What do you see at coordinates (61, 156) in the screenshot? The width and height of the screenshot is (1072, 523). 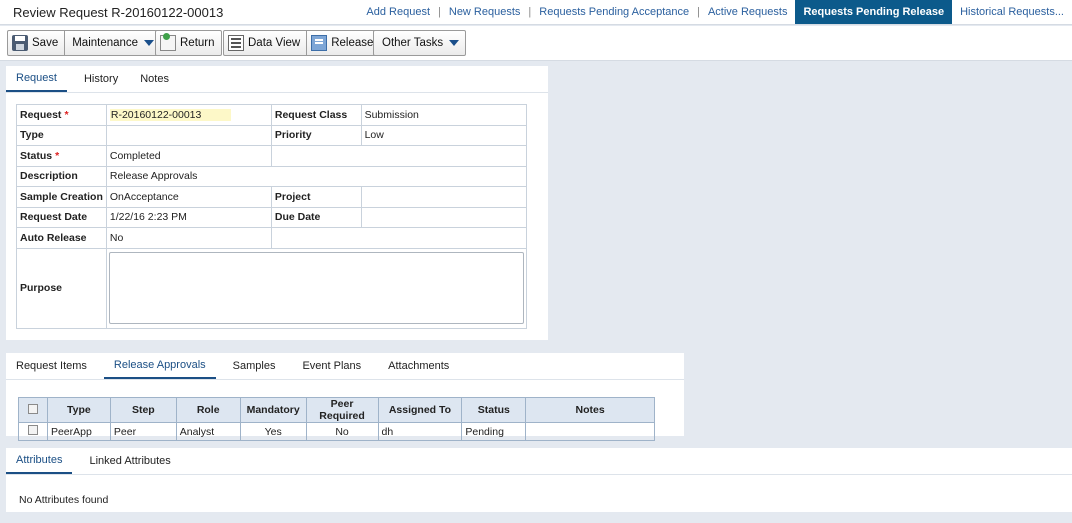 I see `status-label: Status *` at bounding box center [61, 156].